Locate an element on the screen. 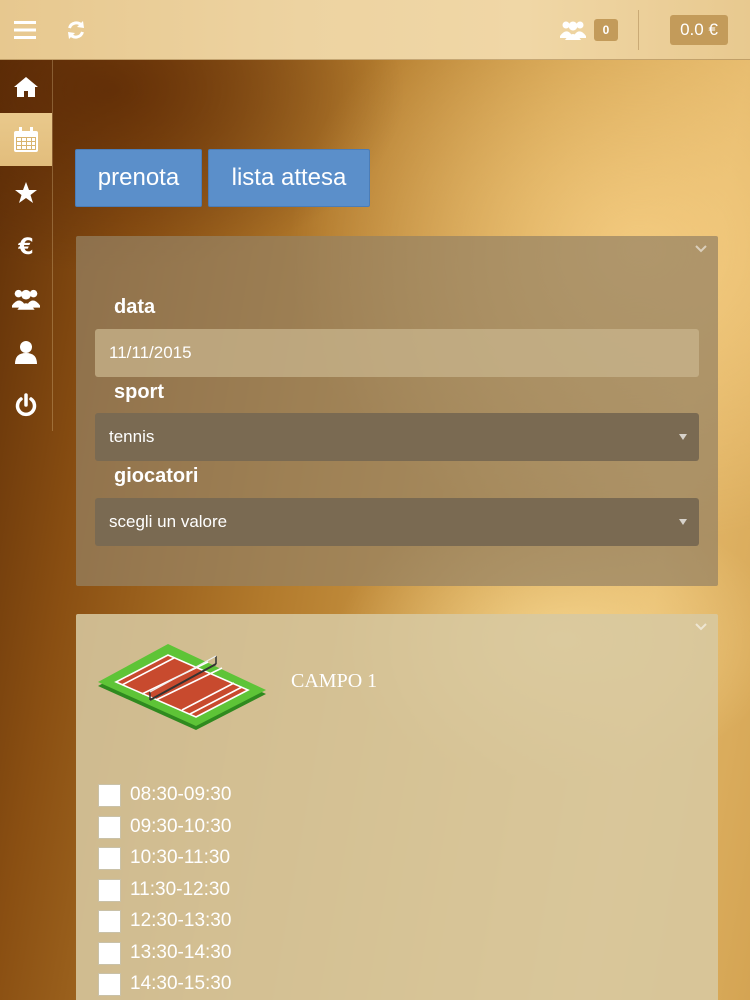 Image resolution: width=750 pixels, height=1000 pixels. time-slot: 09:30-10:30 is located at coordinates (164, 827).